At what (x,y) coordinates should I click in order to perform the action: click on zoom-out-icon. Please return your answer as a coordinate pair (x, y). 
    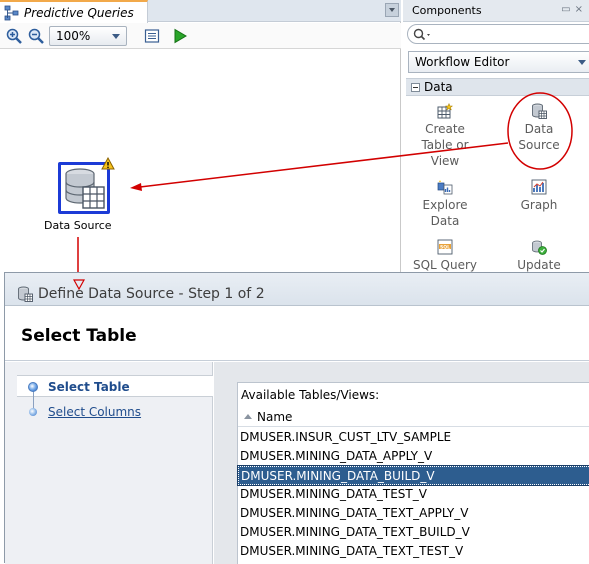
    Looking at the image, I should click on (36, 36).